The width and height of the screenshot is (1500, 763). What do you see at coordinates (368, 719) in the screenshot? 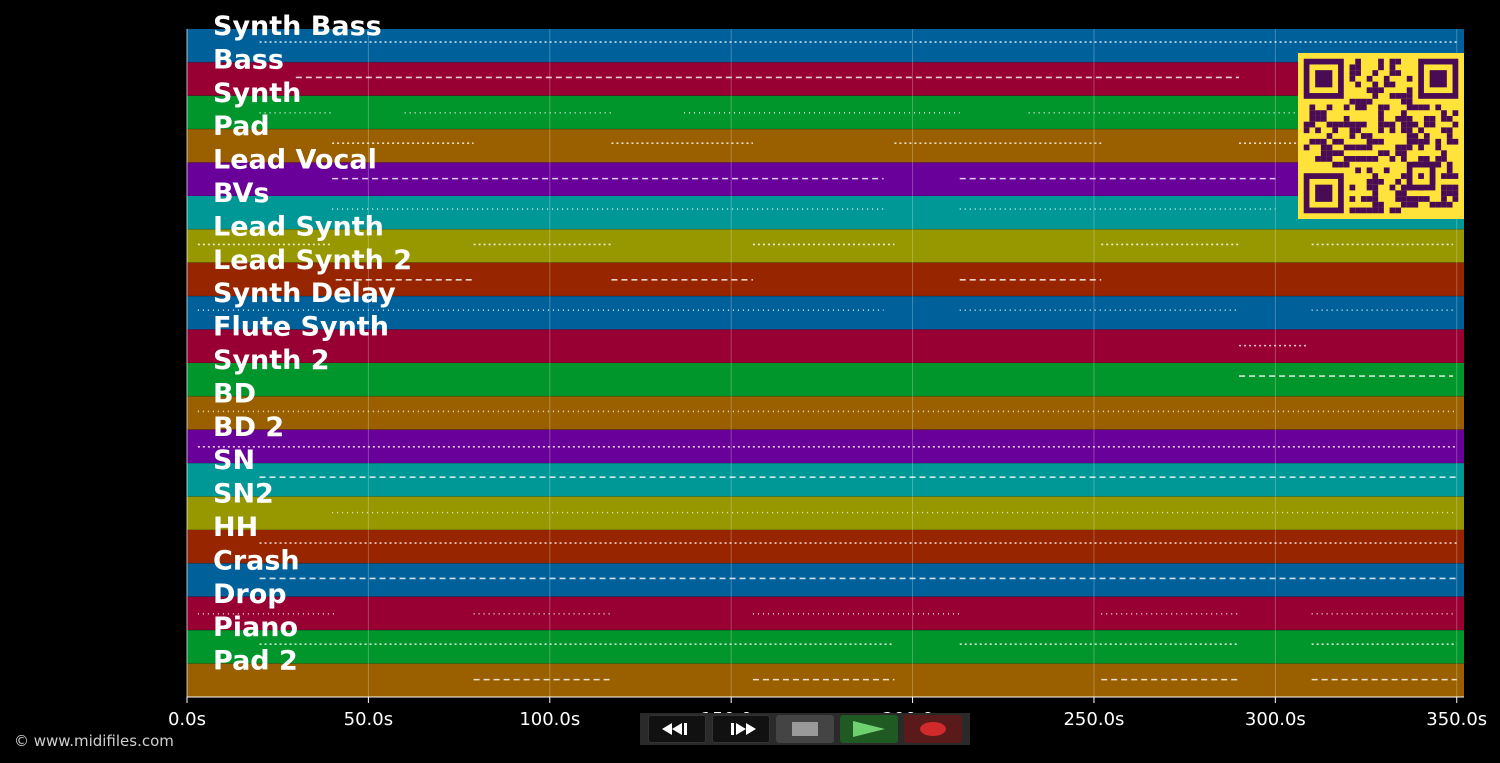
I see `x-tick-label: 50.0s` at bounding box center [368, 719].